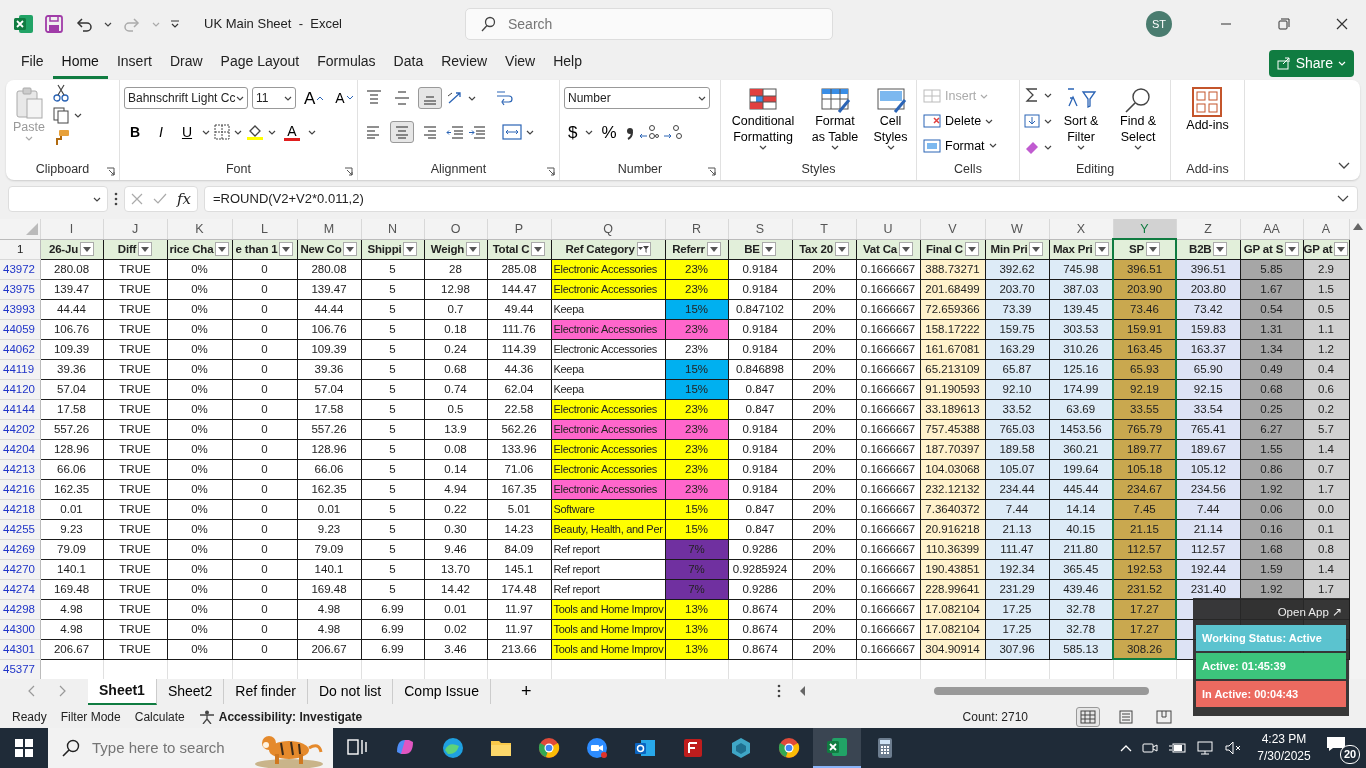 Image resolution: width=1366 pixels, height=768 pixels. Describe the element at coordinates (672, 132) in the screenshot. I see `decrease-decimal-icon` at that location.